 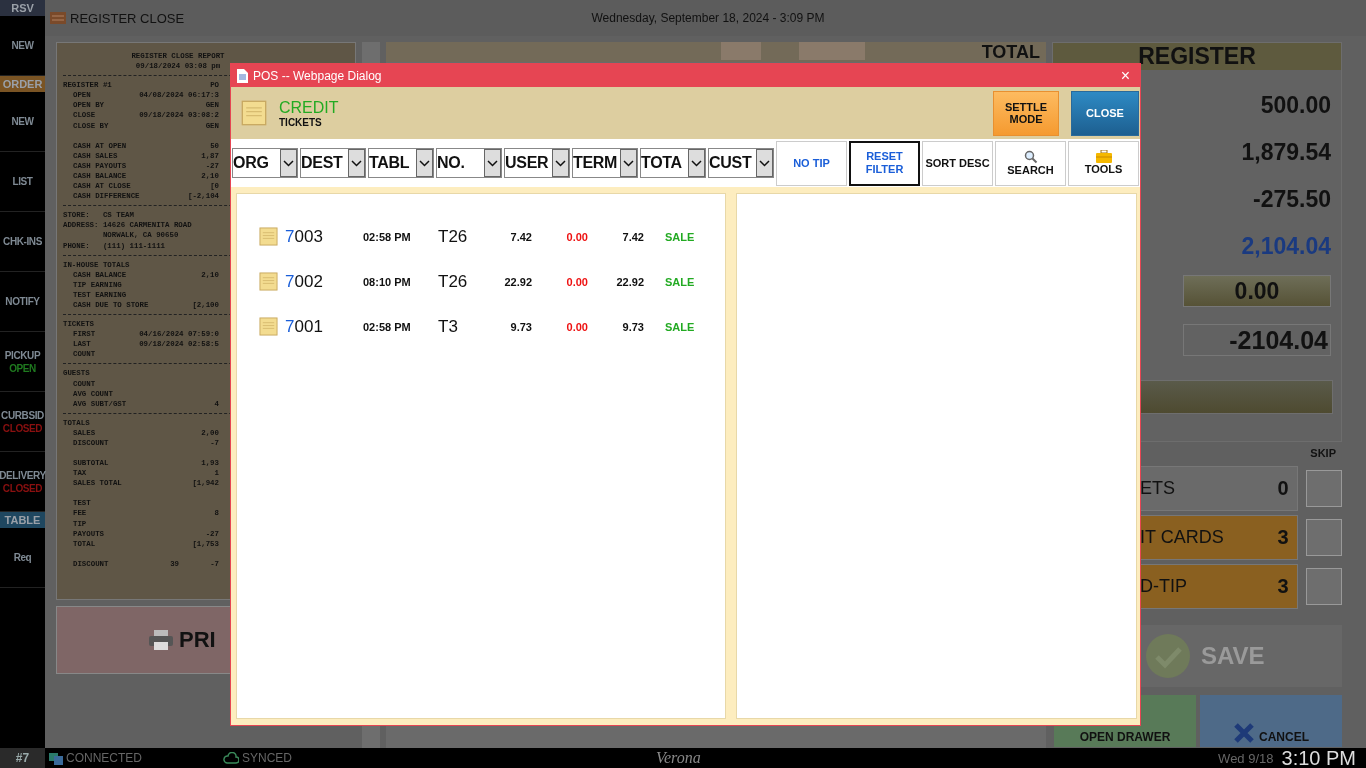 What do you see at coordinates (231, 758) in the screenshot?
I see `cloud-icon` at bounding box center [231, 758].